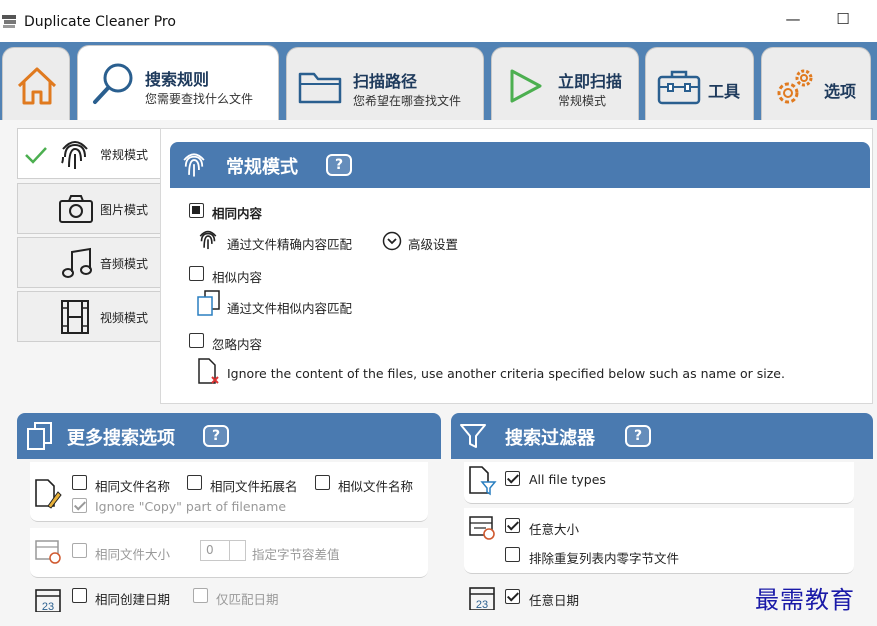 This screenshot has width=877, height=626. Describe the element at coordinates (793, 21) in the screenshot. I see `minimize-button: —` at that location.